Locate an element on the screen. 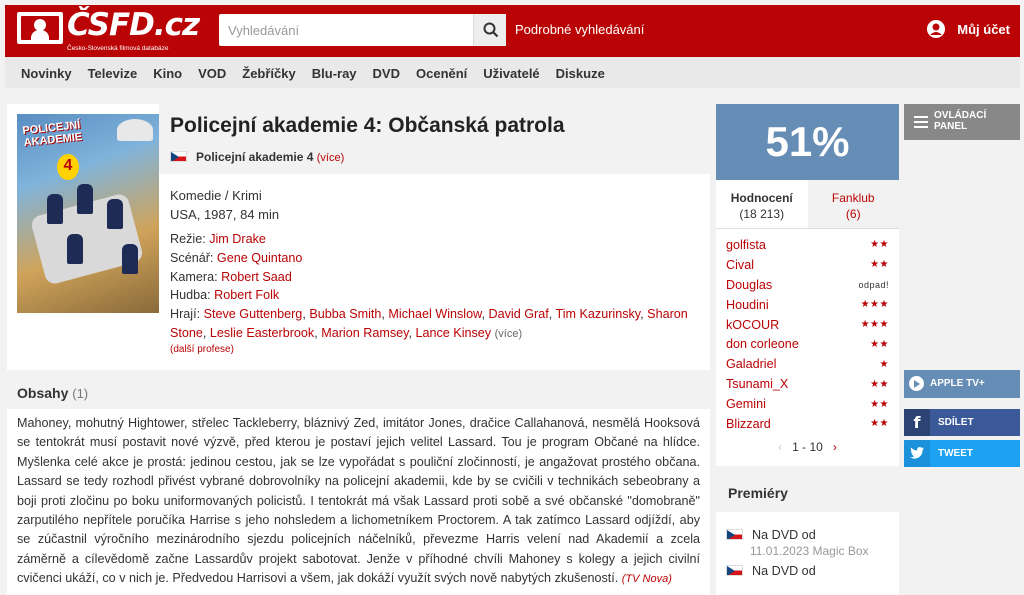 Image resolution: width=1024 pixels, height=595 pixels. site-logo: ČSFD.cz Česko-Slovenská filmová databáze is located at coordinates (108, 30).